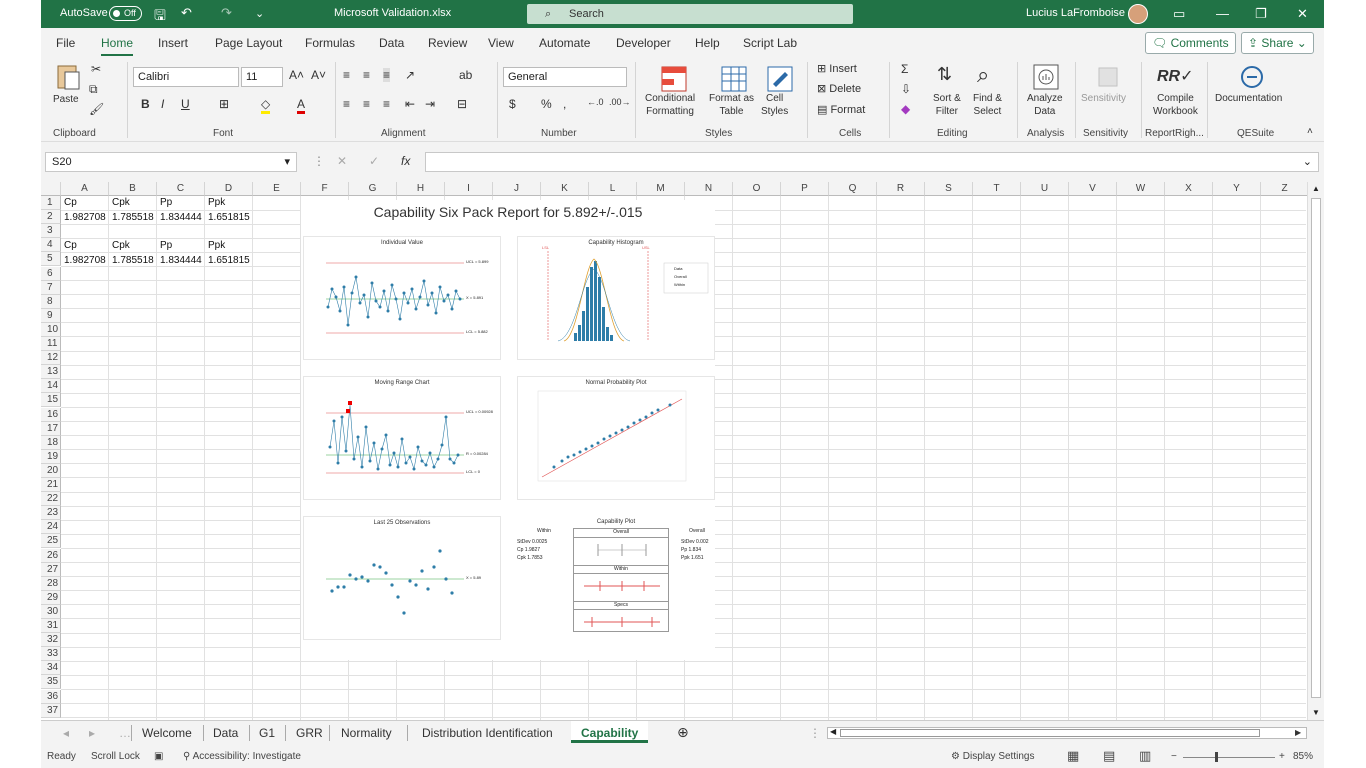  I want to click on align-center-icon: ≡, so click(366, 104).